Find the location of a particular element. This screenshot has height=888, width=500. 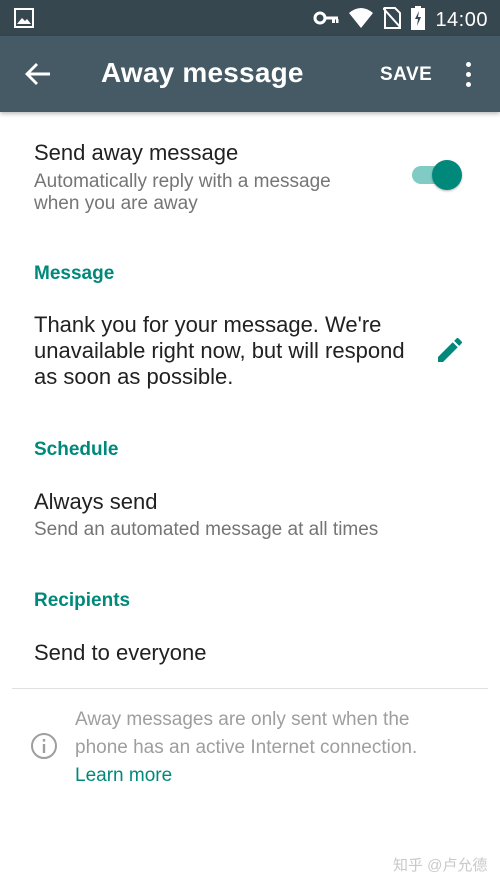

send-away-title: Send away message is located at coordinates (136, 152).